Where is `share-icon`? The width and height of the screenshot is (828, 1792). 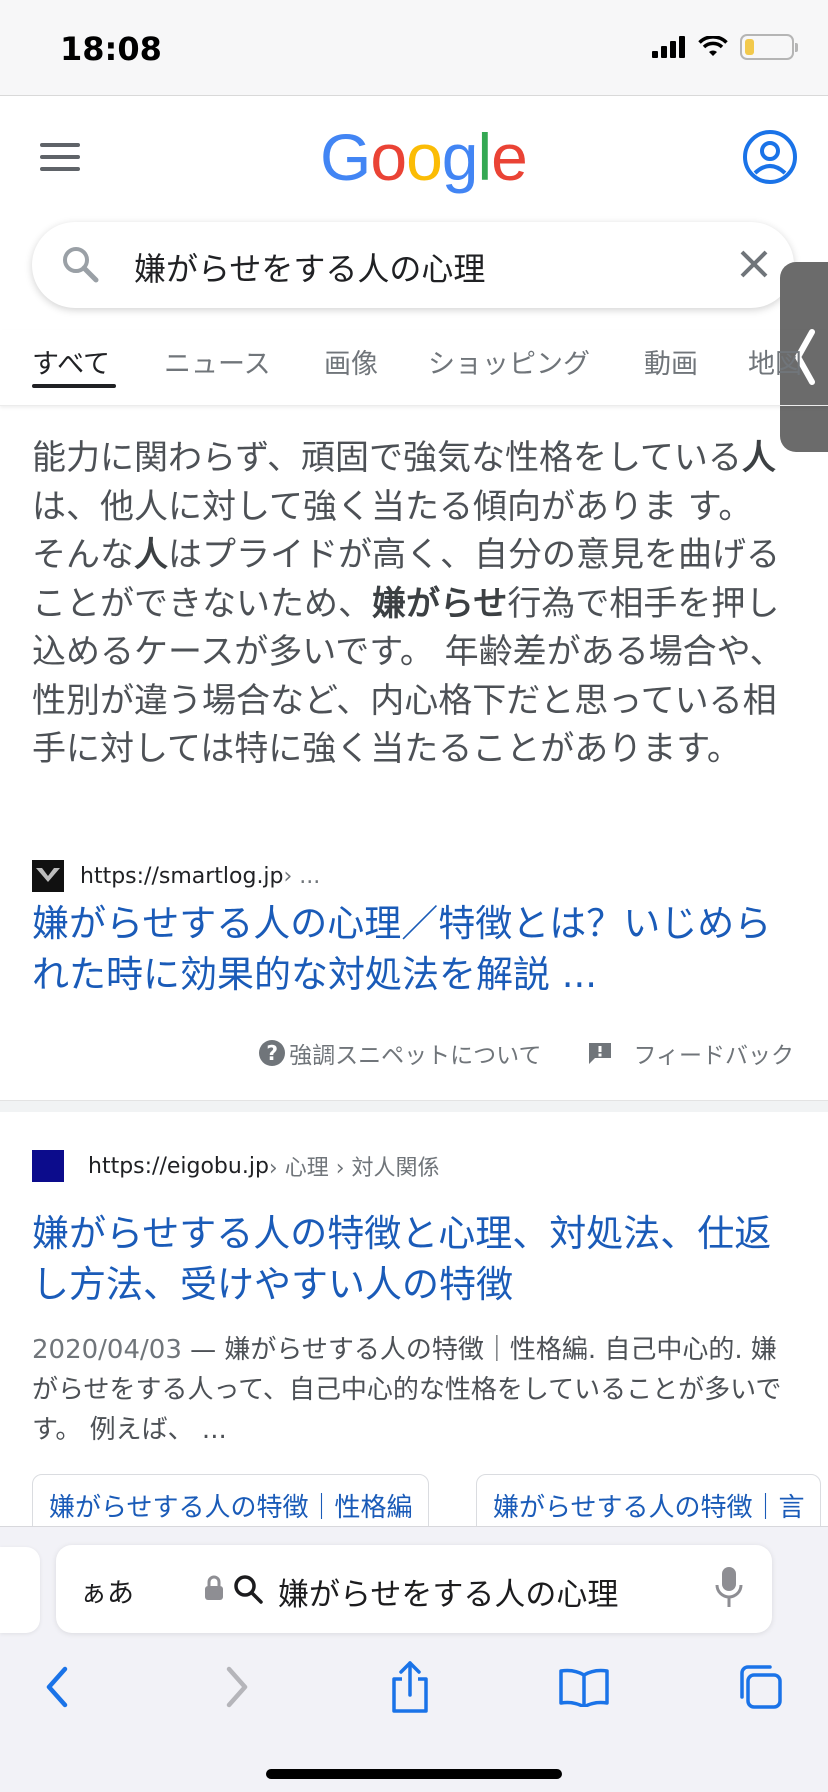
share-icon is located at coordinates (410, 1687).